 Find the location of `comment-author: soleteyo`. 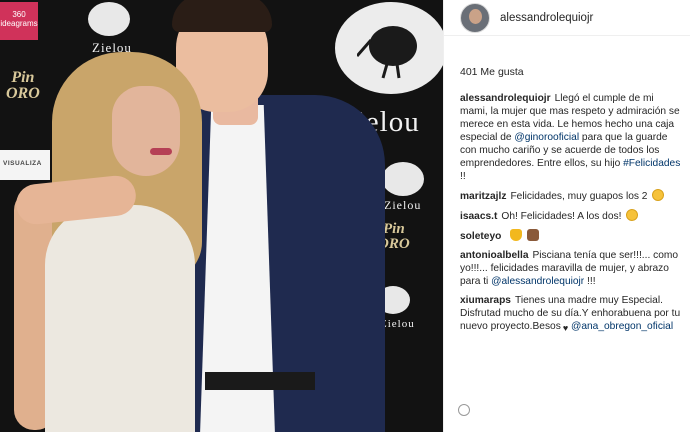

comment-author: soleteyo is located at coordinates (480, 236).